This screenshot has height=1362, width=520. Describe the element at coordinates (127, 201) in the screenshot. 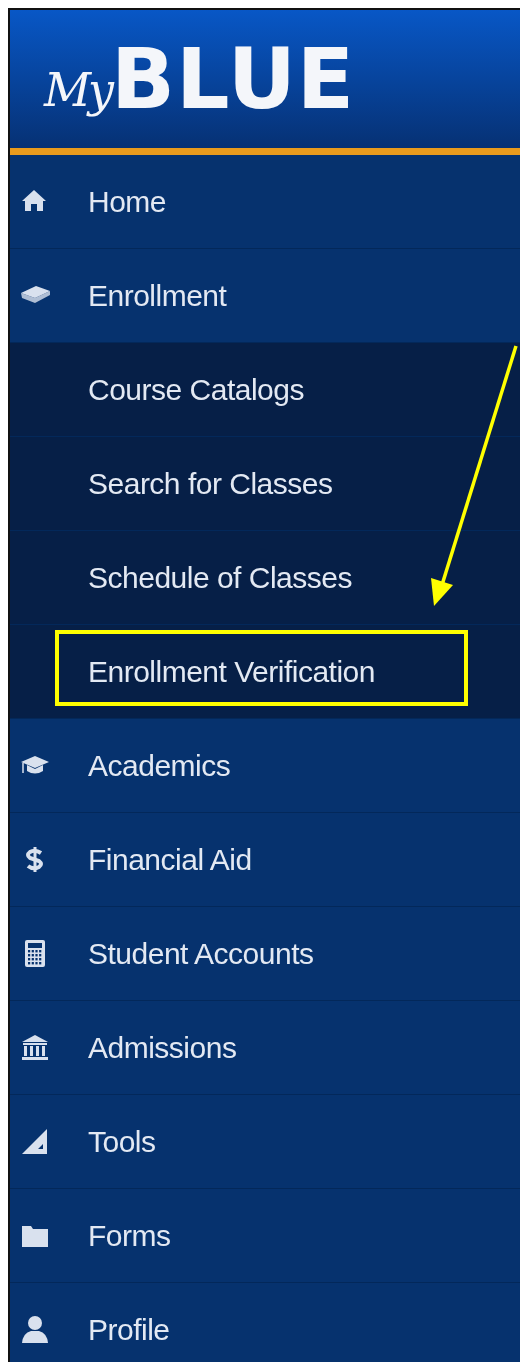

I see `menu-item: Home` at that location.